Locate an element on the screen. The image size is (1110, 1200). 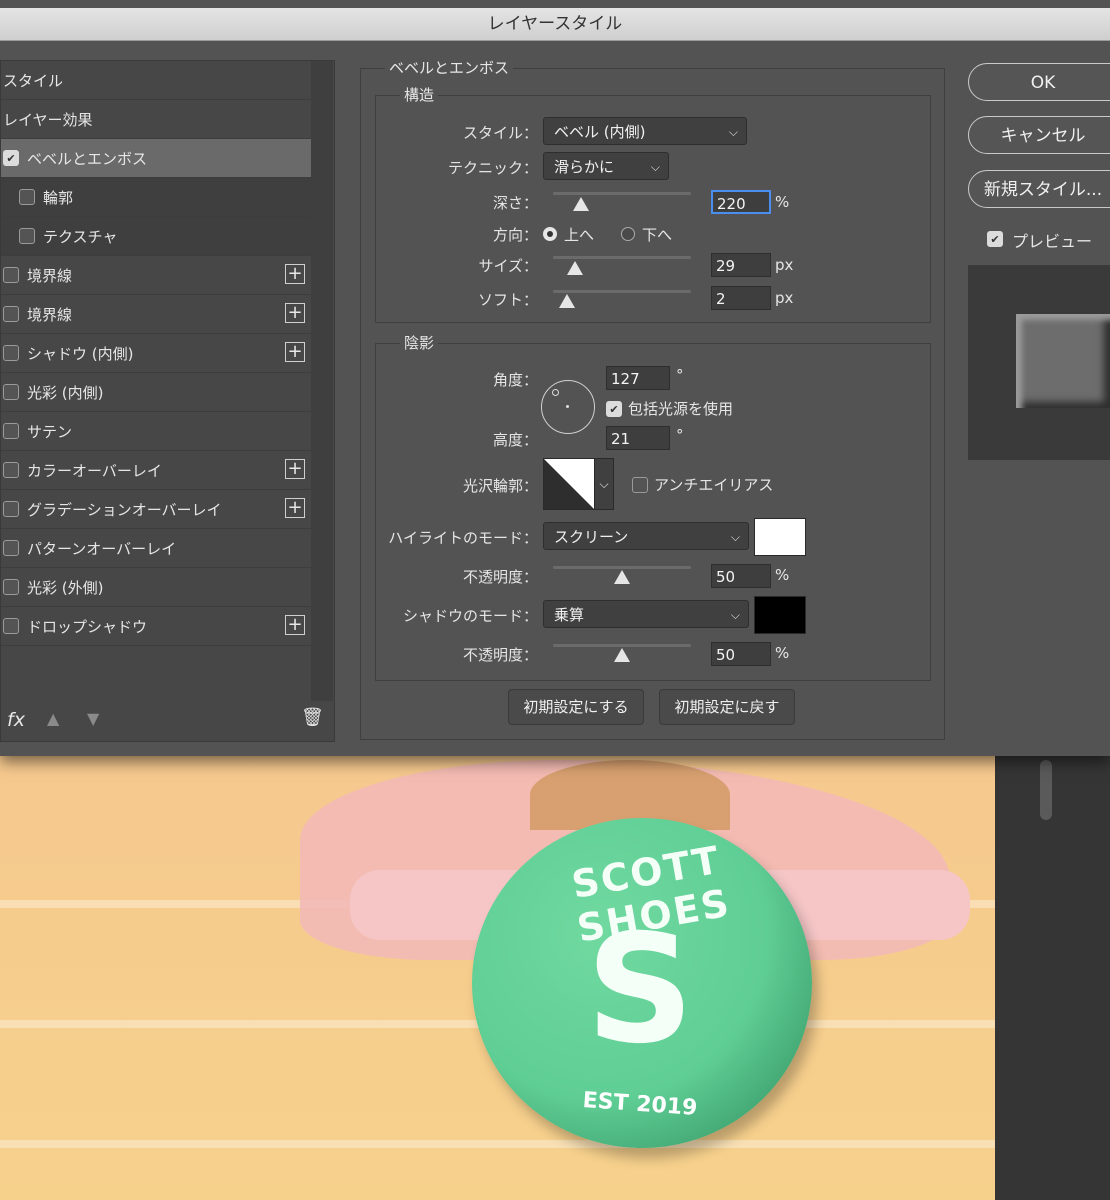
shading-title: 陰影 is located at coordinates (419, 342).